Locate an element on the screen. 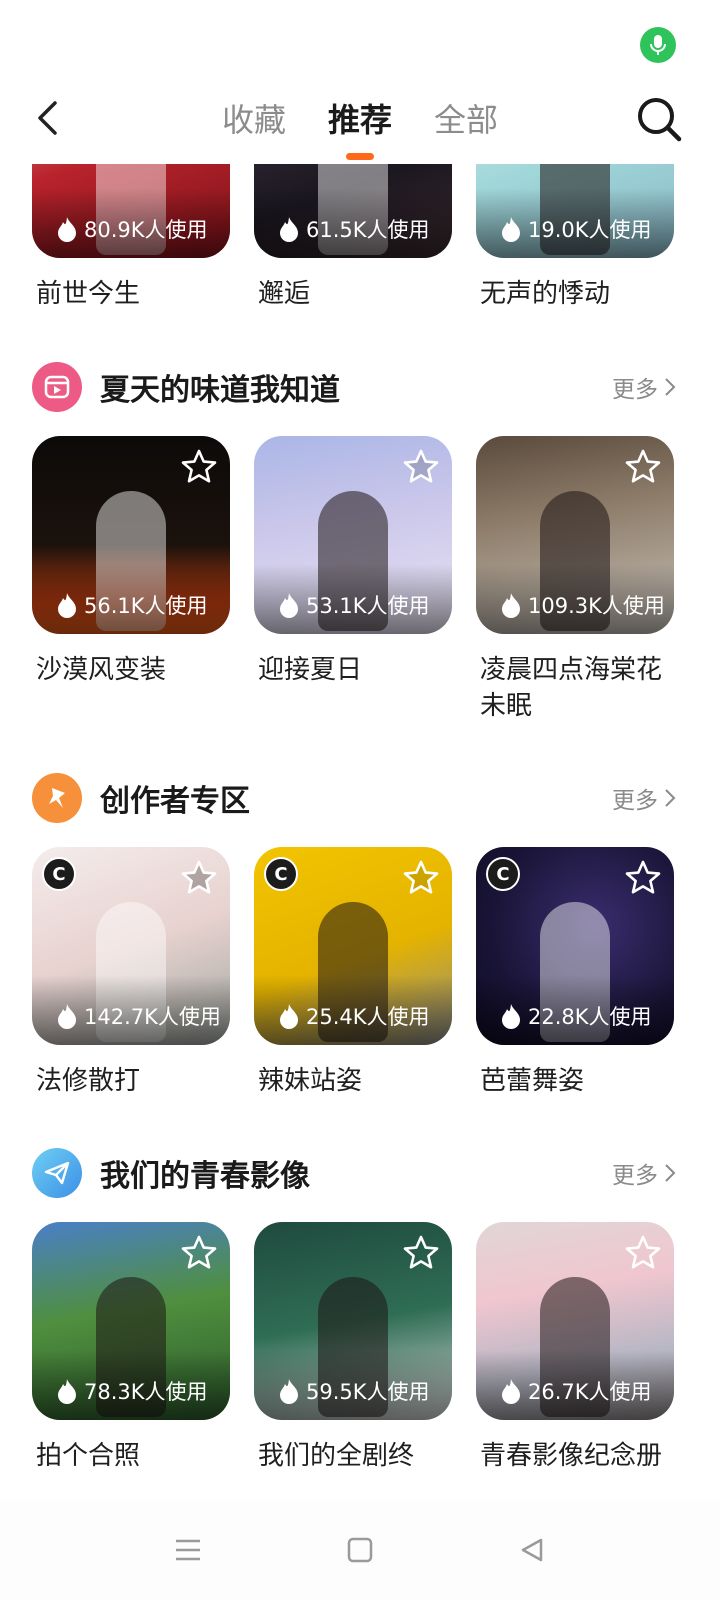  effect-thumbnail: 59.5K人使用 is located at coordinates (353, 1321).